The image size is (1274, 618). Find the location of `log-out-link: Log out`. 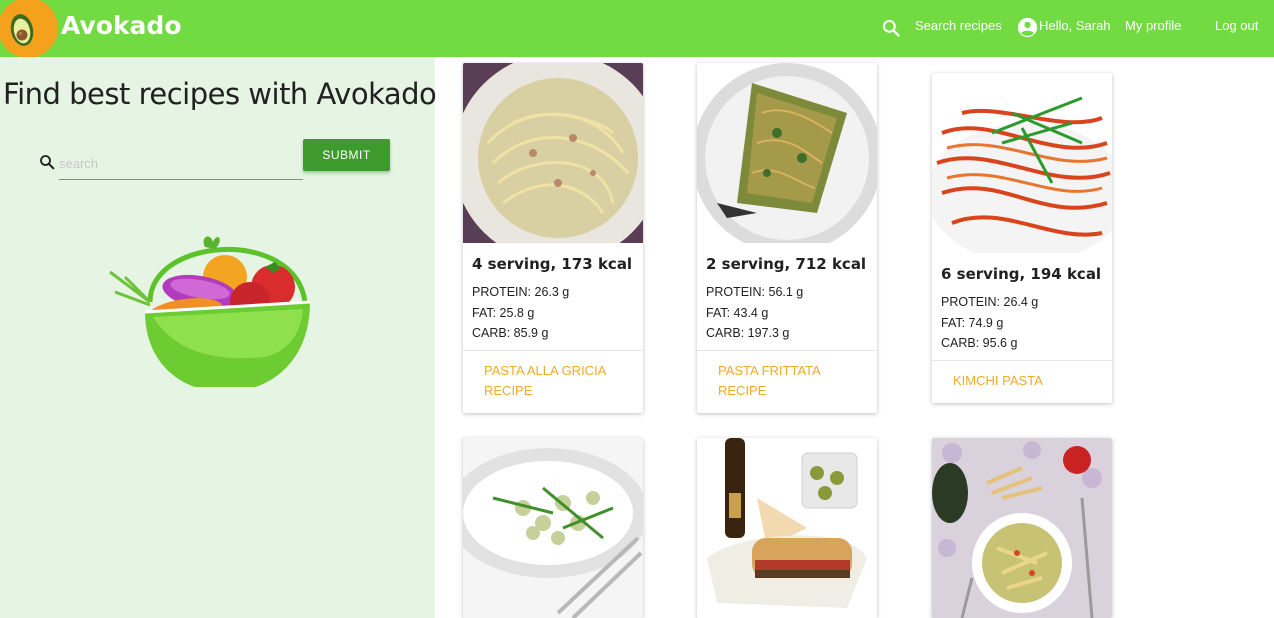

log-out-link: Log out is located at coordinates (1236, 25).